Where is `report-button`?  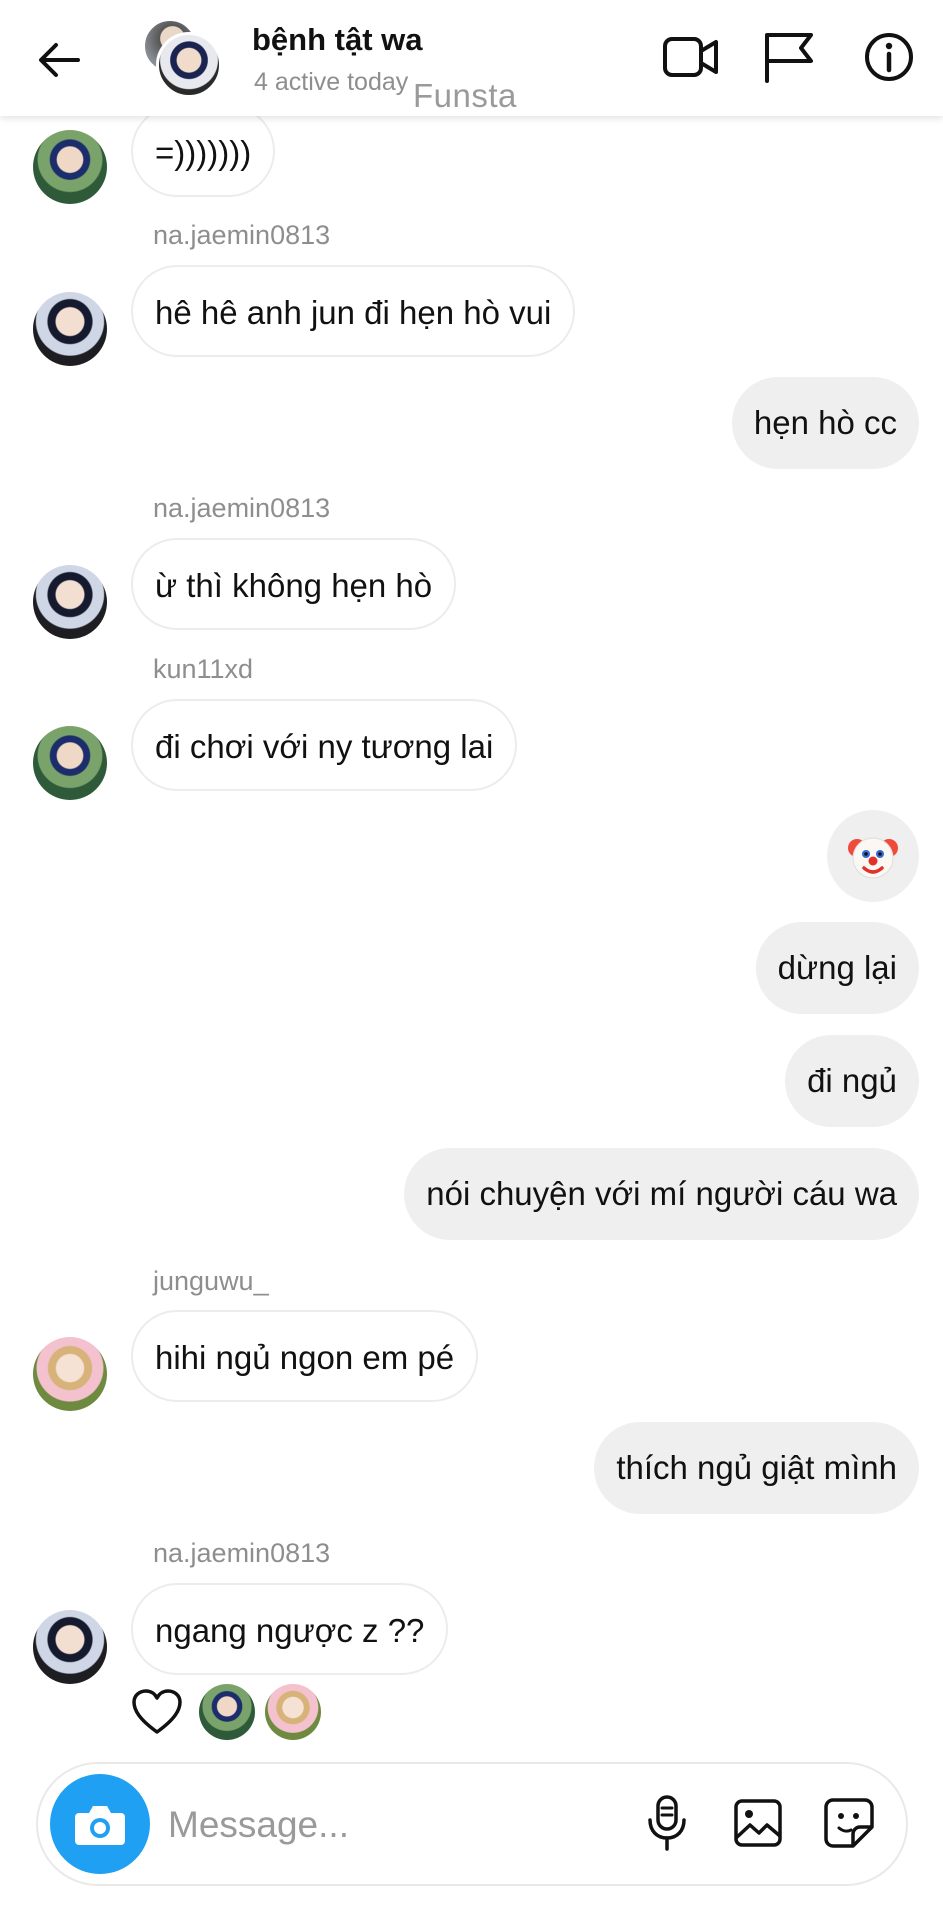 report-button is located at coordinates (788, 57).